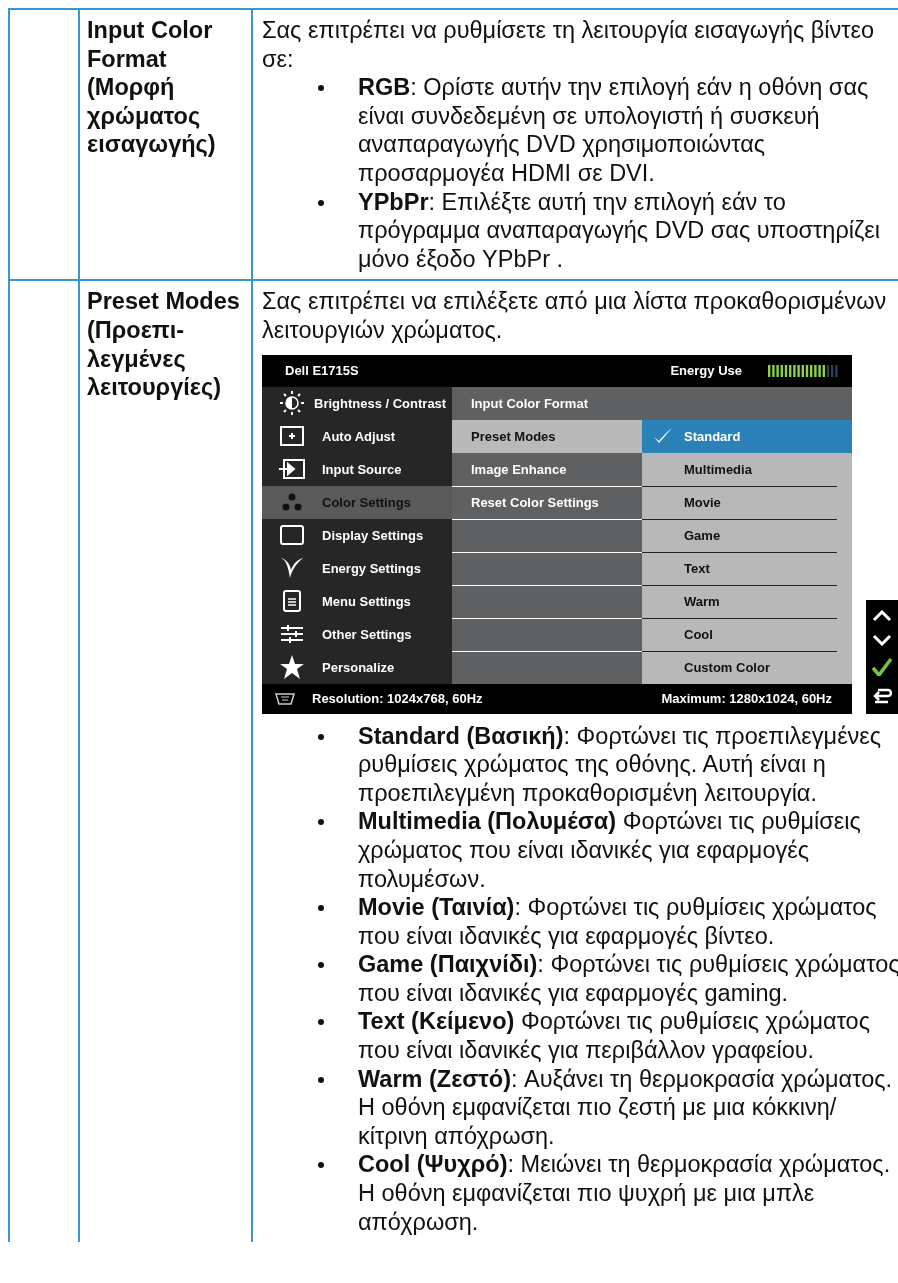  Describe the element at coordinates (620, 230) in the screenshot. I see `bullet-text: YPbPr: Επιλέξτε αυτή την επιλογή εάν το πρόγραμμα αναπαραγωγής DVD σας υποστηρίζει μόνο έξοδο YPbPr .` at that location.